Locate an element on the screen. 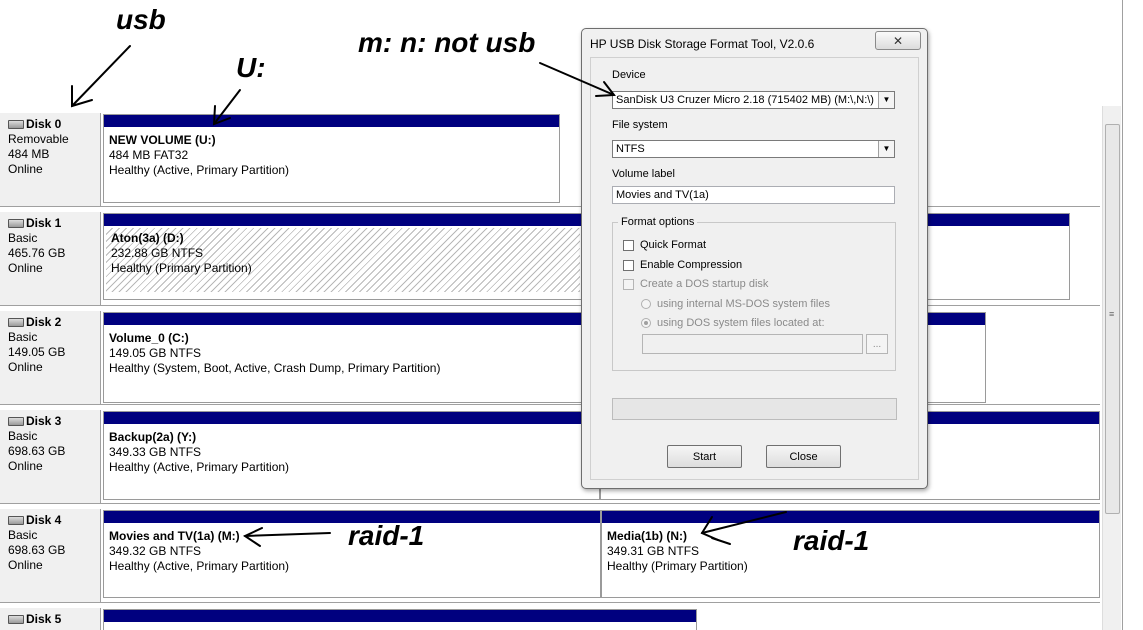  volume-label-label: Volume label is located at coordinates (643, 174).